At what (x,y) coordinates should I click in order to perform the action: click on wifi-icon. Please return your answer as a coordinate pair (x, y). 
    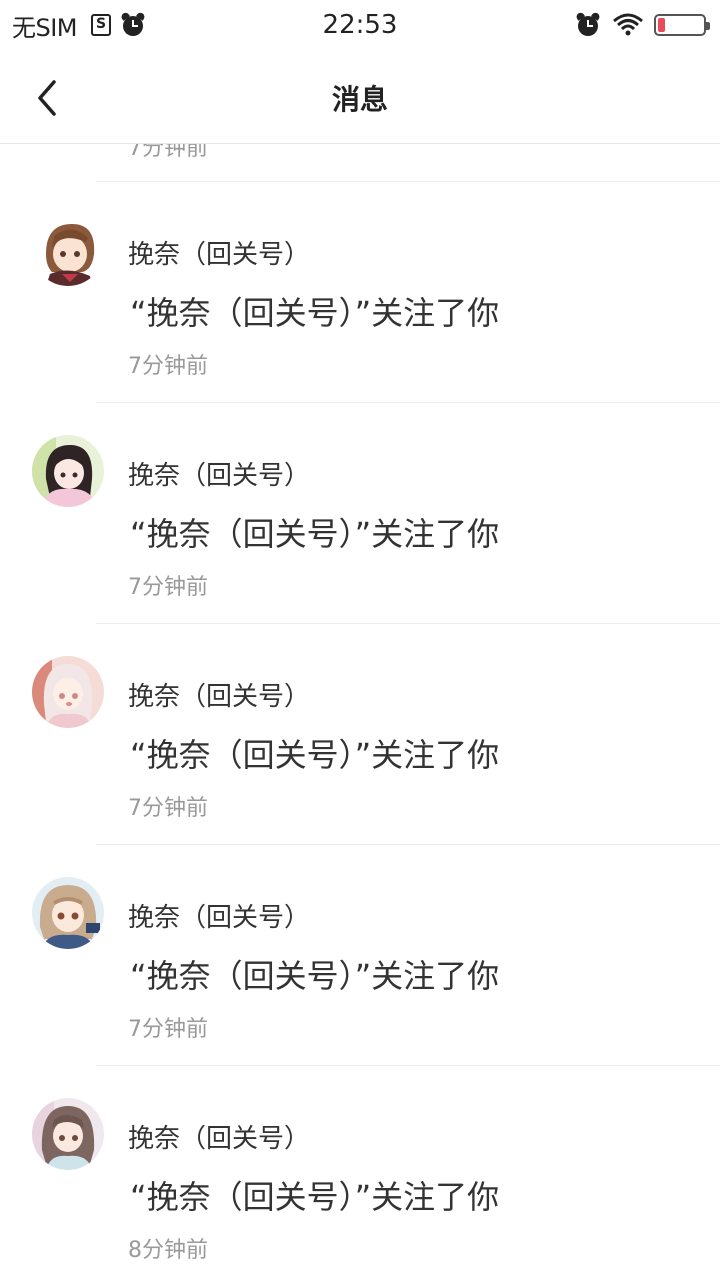
    Looking at the image, I should click on (628, 24).